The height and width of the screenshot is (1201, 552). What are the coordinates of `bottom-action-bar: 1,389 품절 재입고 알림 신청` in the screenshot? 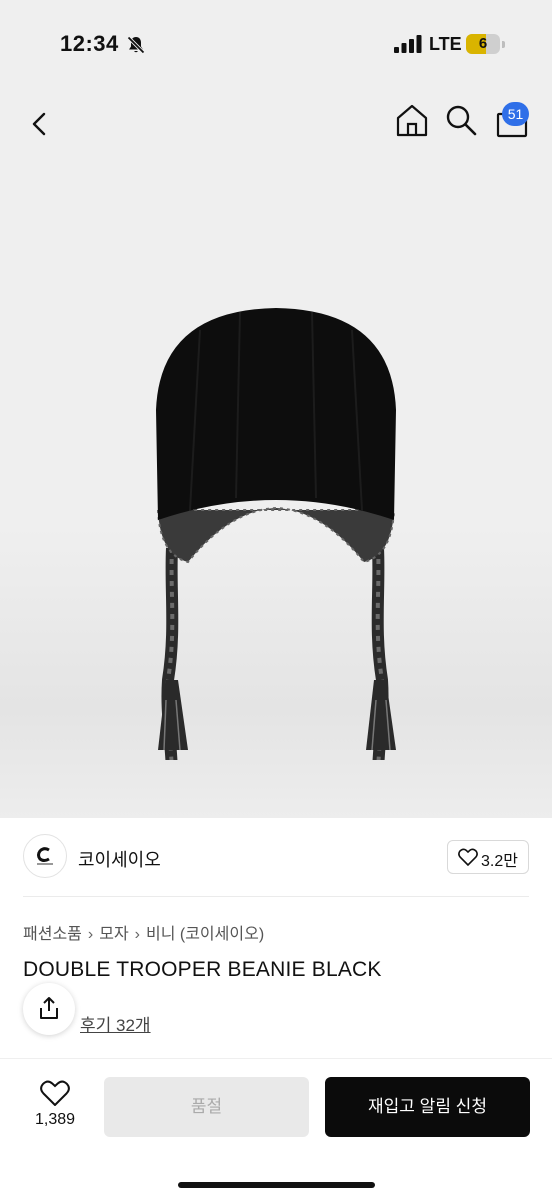 It's located at (276, 1129).